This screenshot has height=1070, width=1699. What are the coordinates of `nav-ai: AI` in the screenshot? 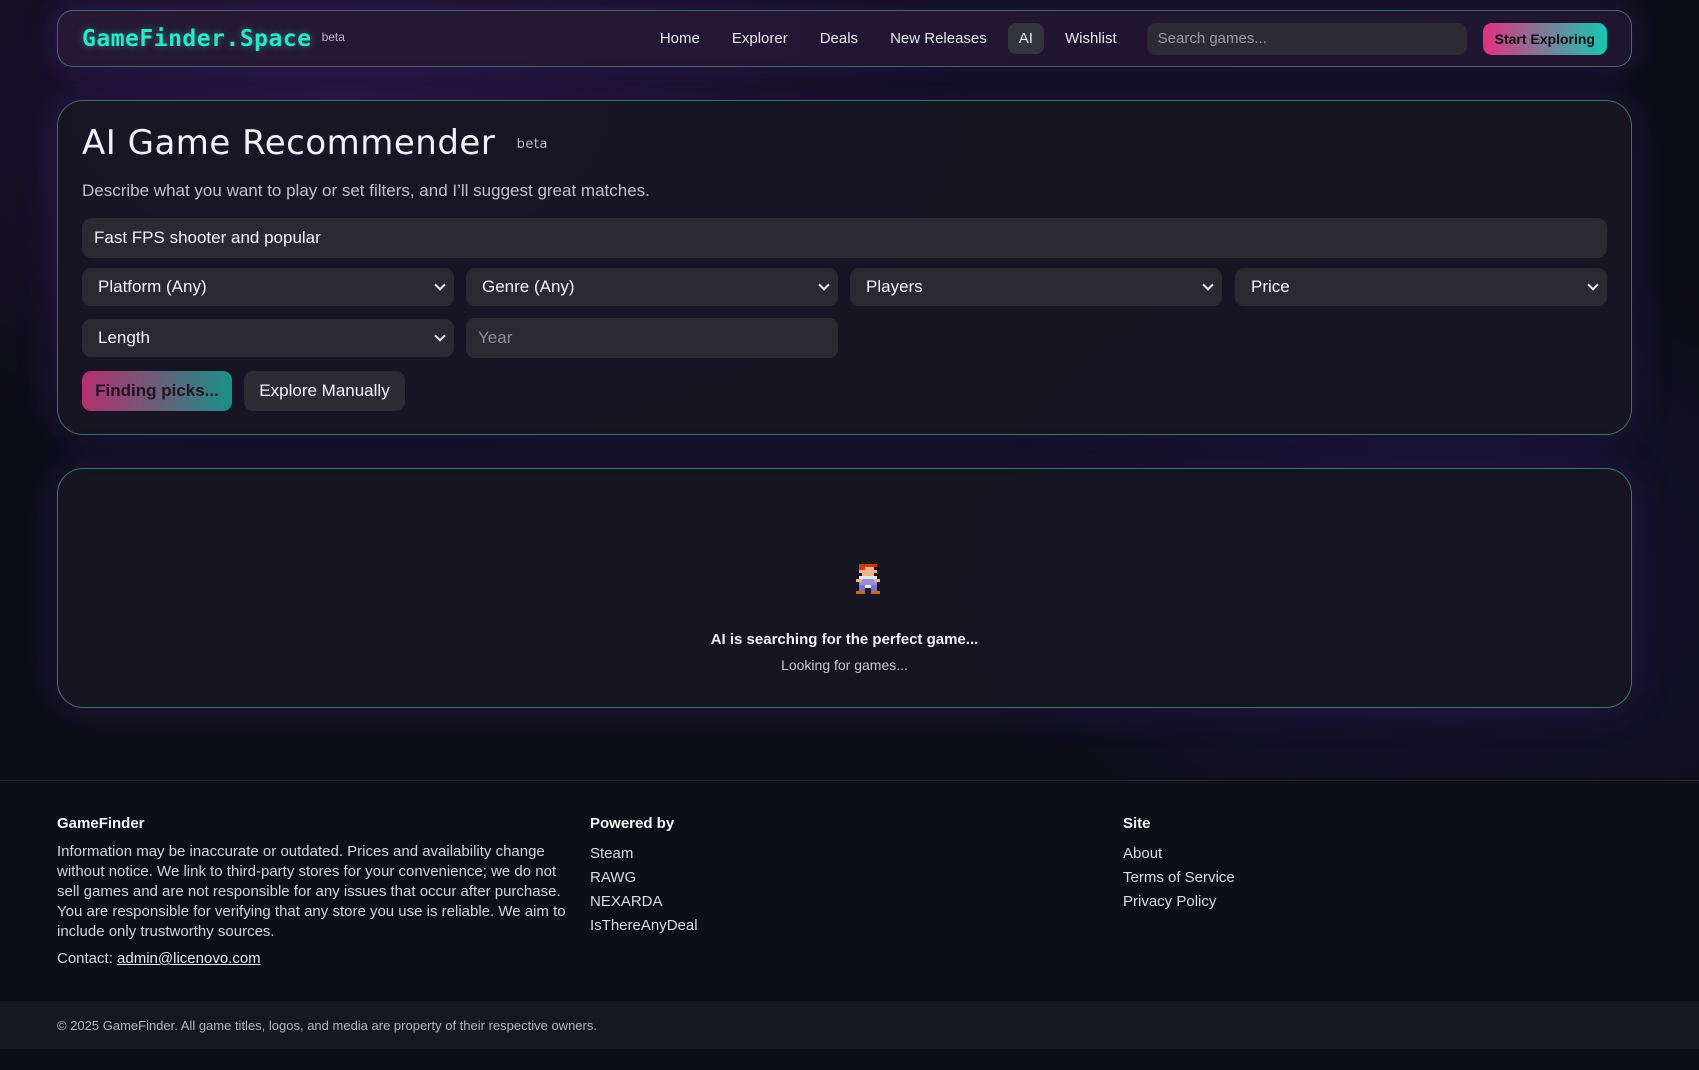 It's located at (1025, 38).